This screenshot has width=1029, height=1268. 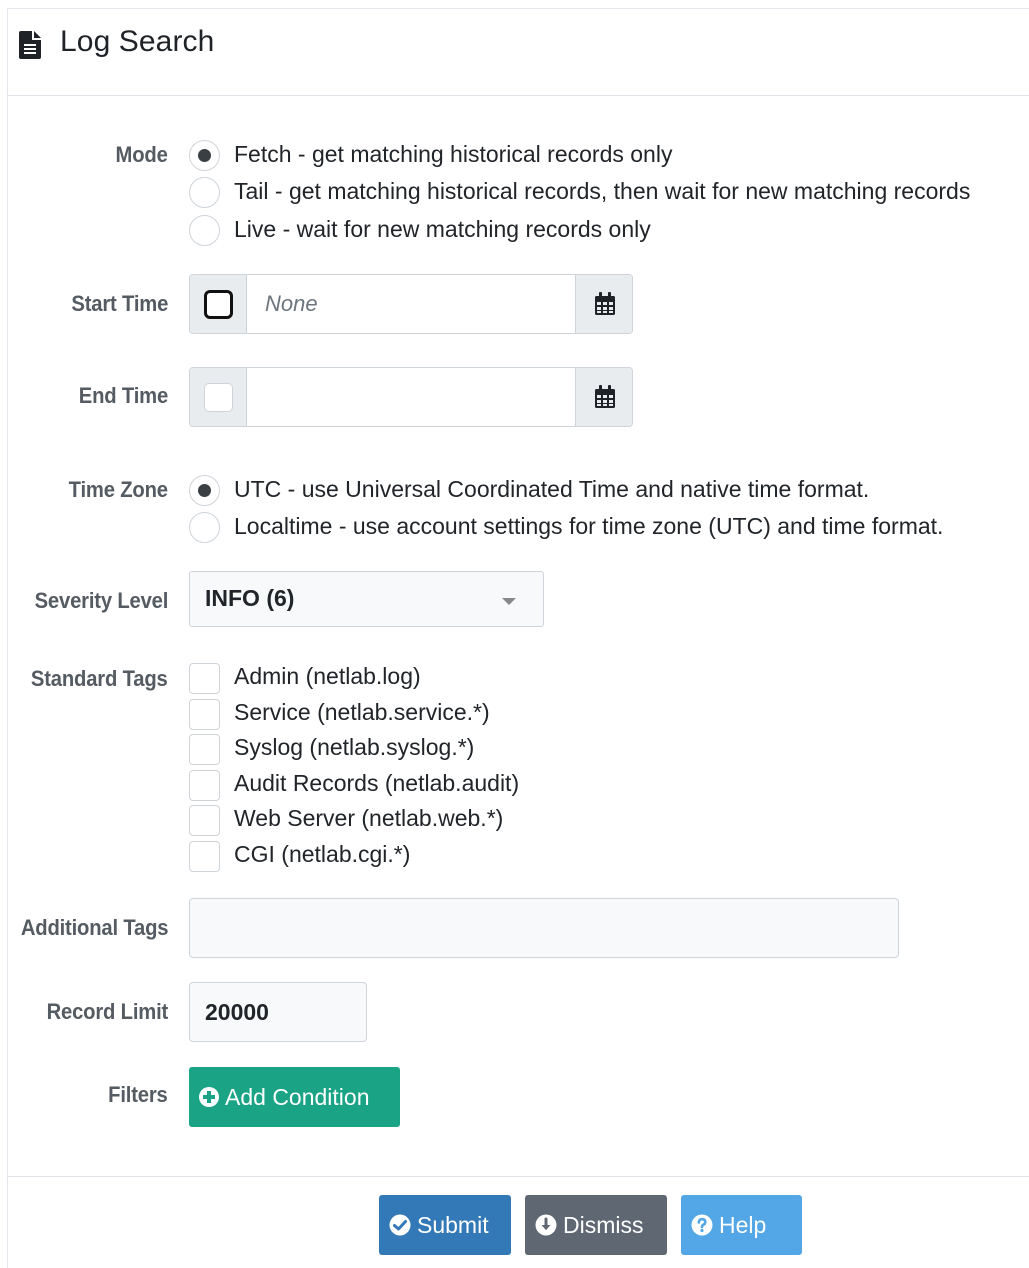 I want to click on page-title: Log Search, so click(x=137, y=41).